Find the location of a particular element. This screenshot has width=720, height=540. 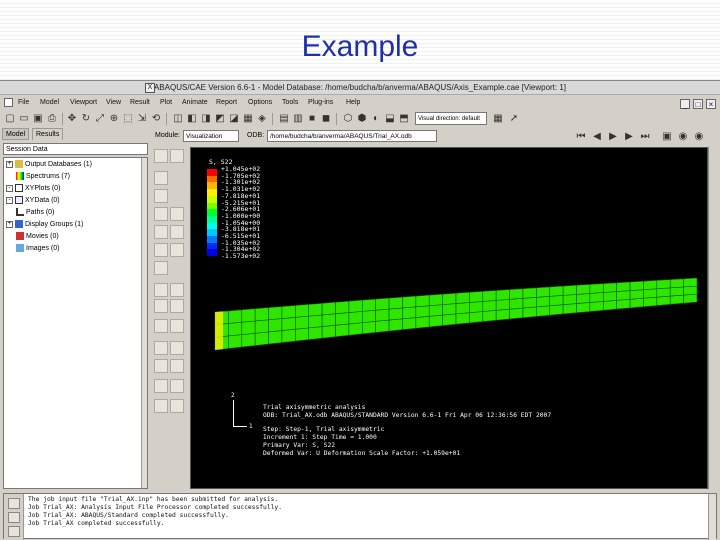

next-frame-icon: ▶ is located at coordinates (629, 137).